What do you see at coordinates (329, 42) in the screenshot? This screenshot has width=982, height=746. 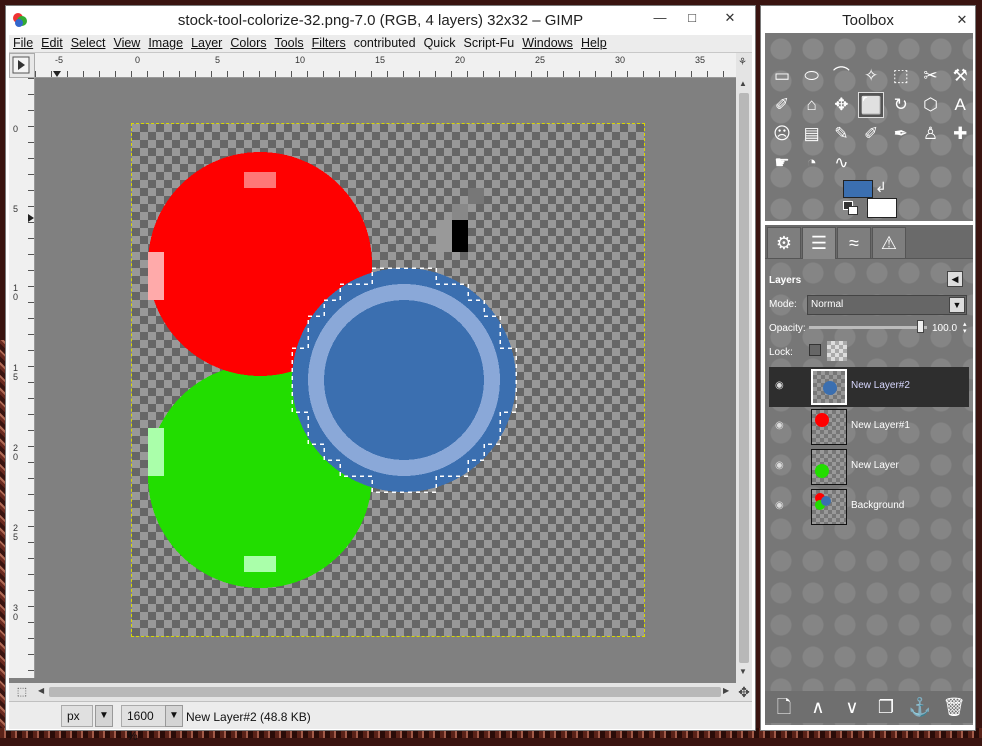 I see `menu-filters: Filters` at bounding box center [329, 42].